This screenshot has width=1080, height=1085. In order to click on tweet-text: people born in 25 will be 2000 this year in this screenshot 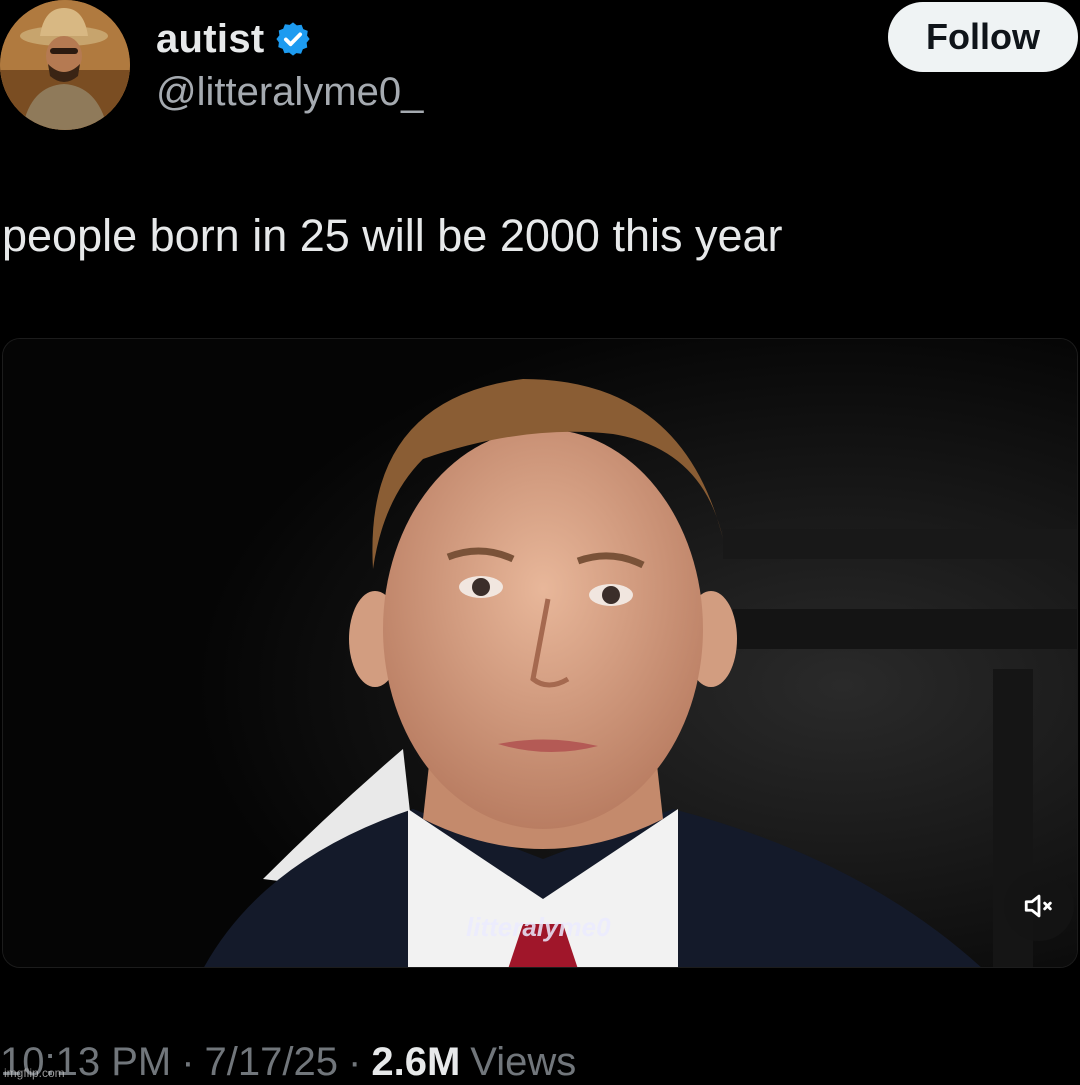, I will do `click(392, 235)`.